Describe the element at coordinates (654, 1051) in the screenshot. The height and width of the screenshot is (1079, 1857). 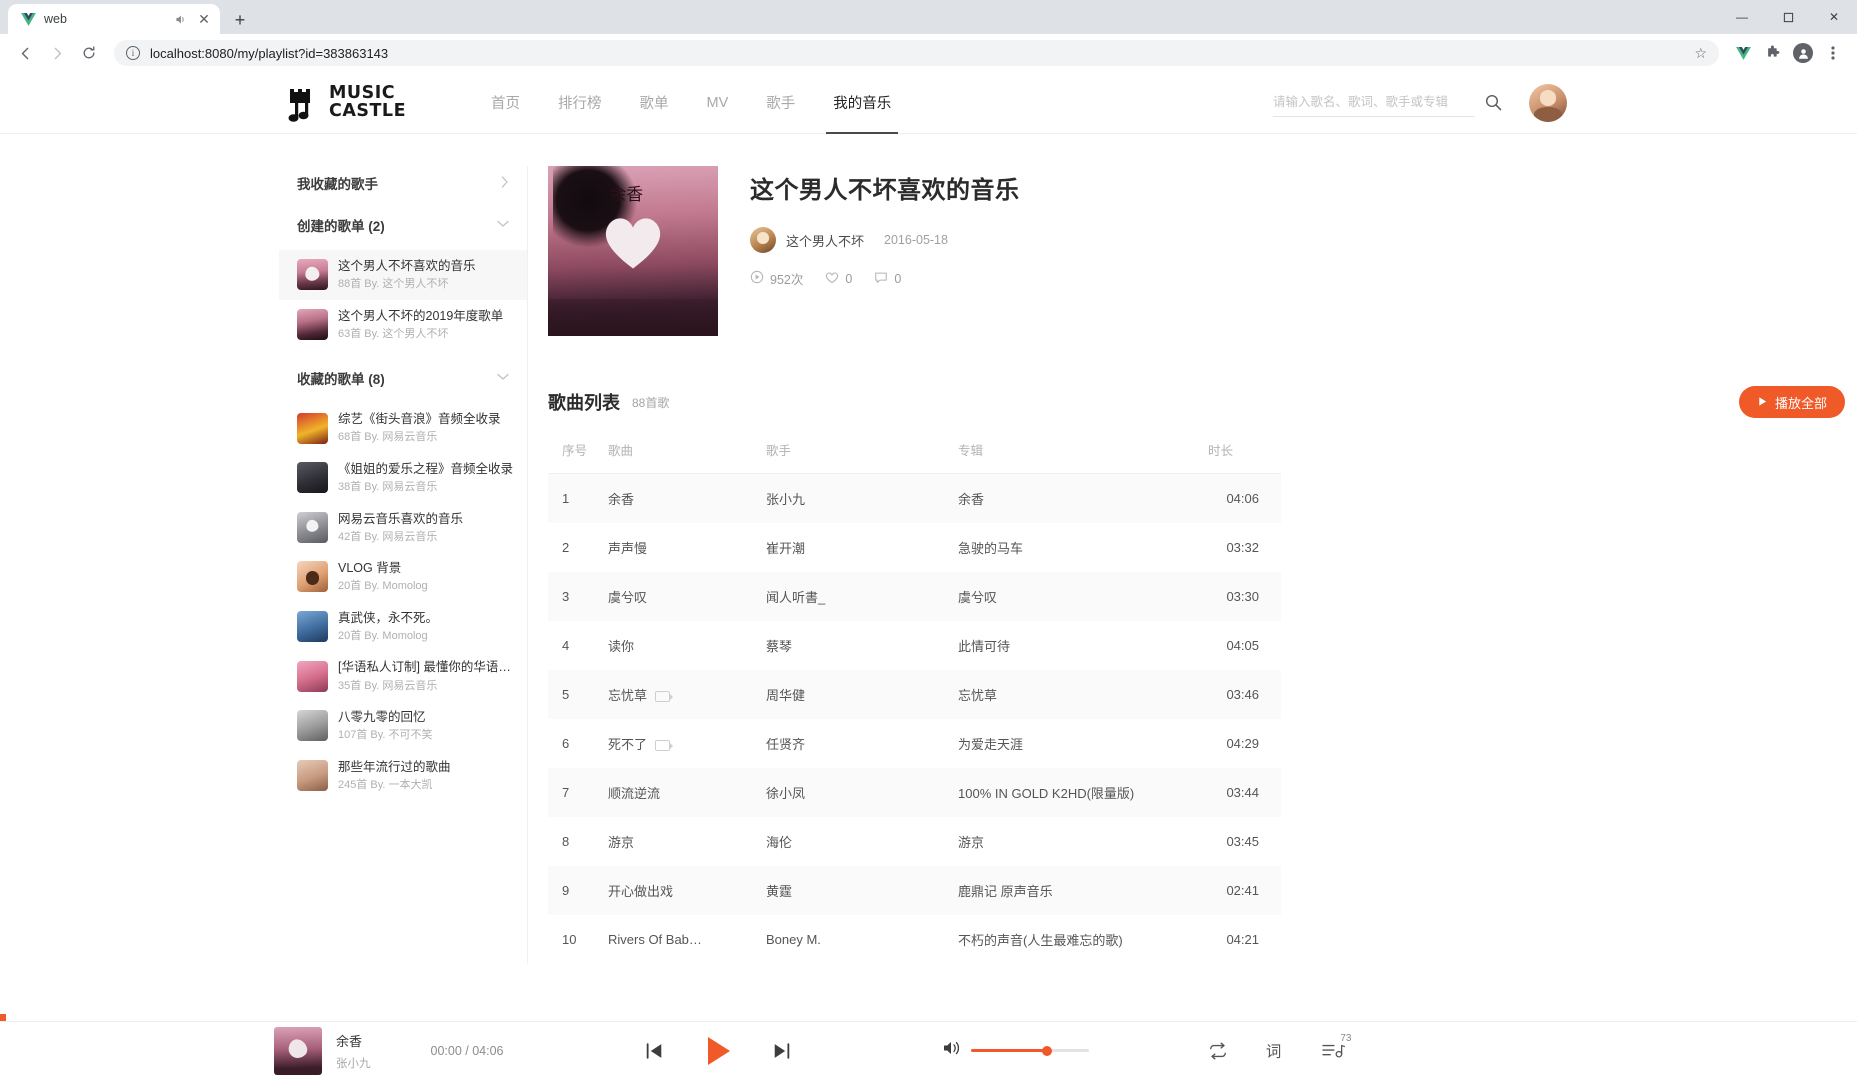
I see `previous-icon` at that location.